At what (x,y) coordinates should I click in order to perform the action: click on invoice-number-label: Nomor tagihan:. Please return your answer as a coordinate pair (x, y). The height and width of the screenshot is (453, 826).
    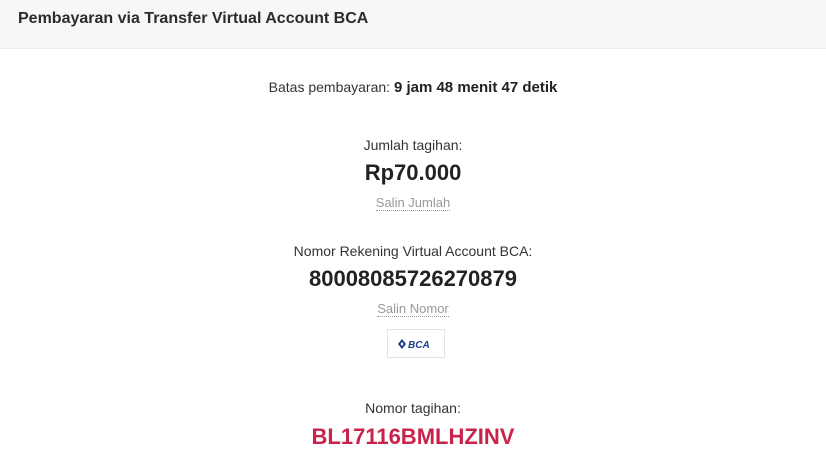
    Looking at the image, I should click on (413, 408).